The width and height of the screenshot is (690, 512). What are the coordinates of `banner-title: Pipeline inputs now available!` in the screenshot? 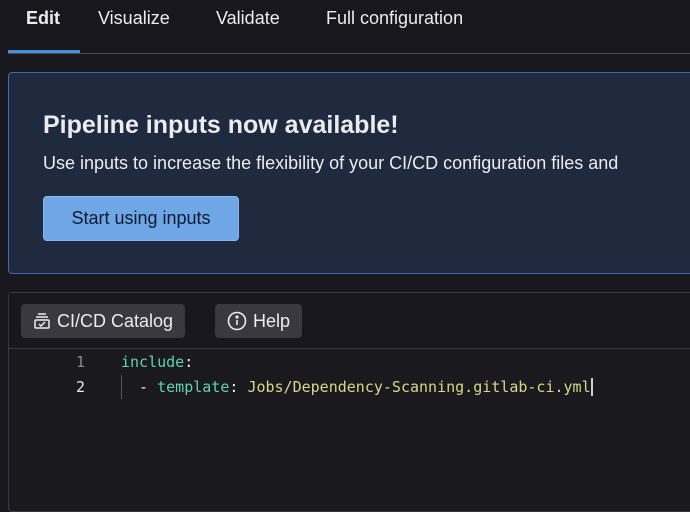 It's located at (221, 125).